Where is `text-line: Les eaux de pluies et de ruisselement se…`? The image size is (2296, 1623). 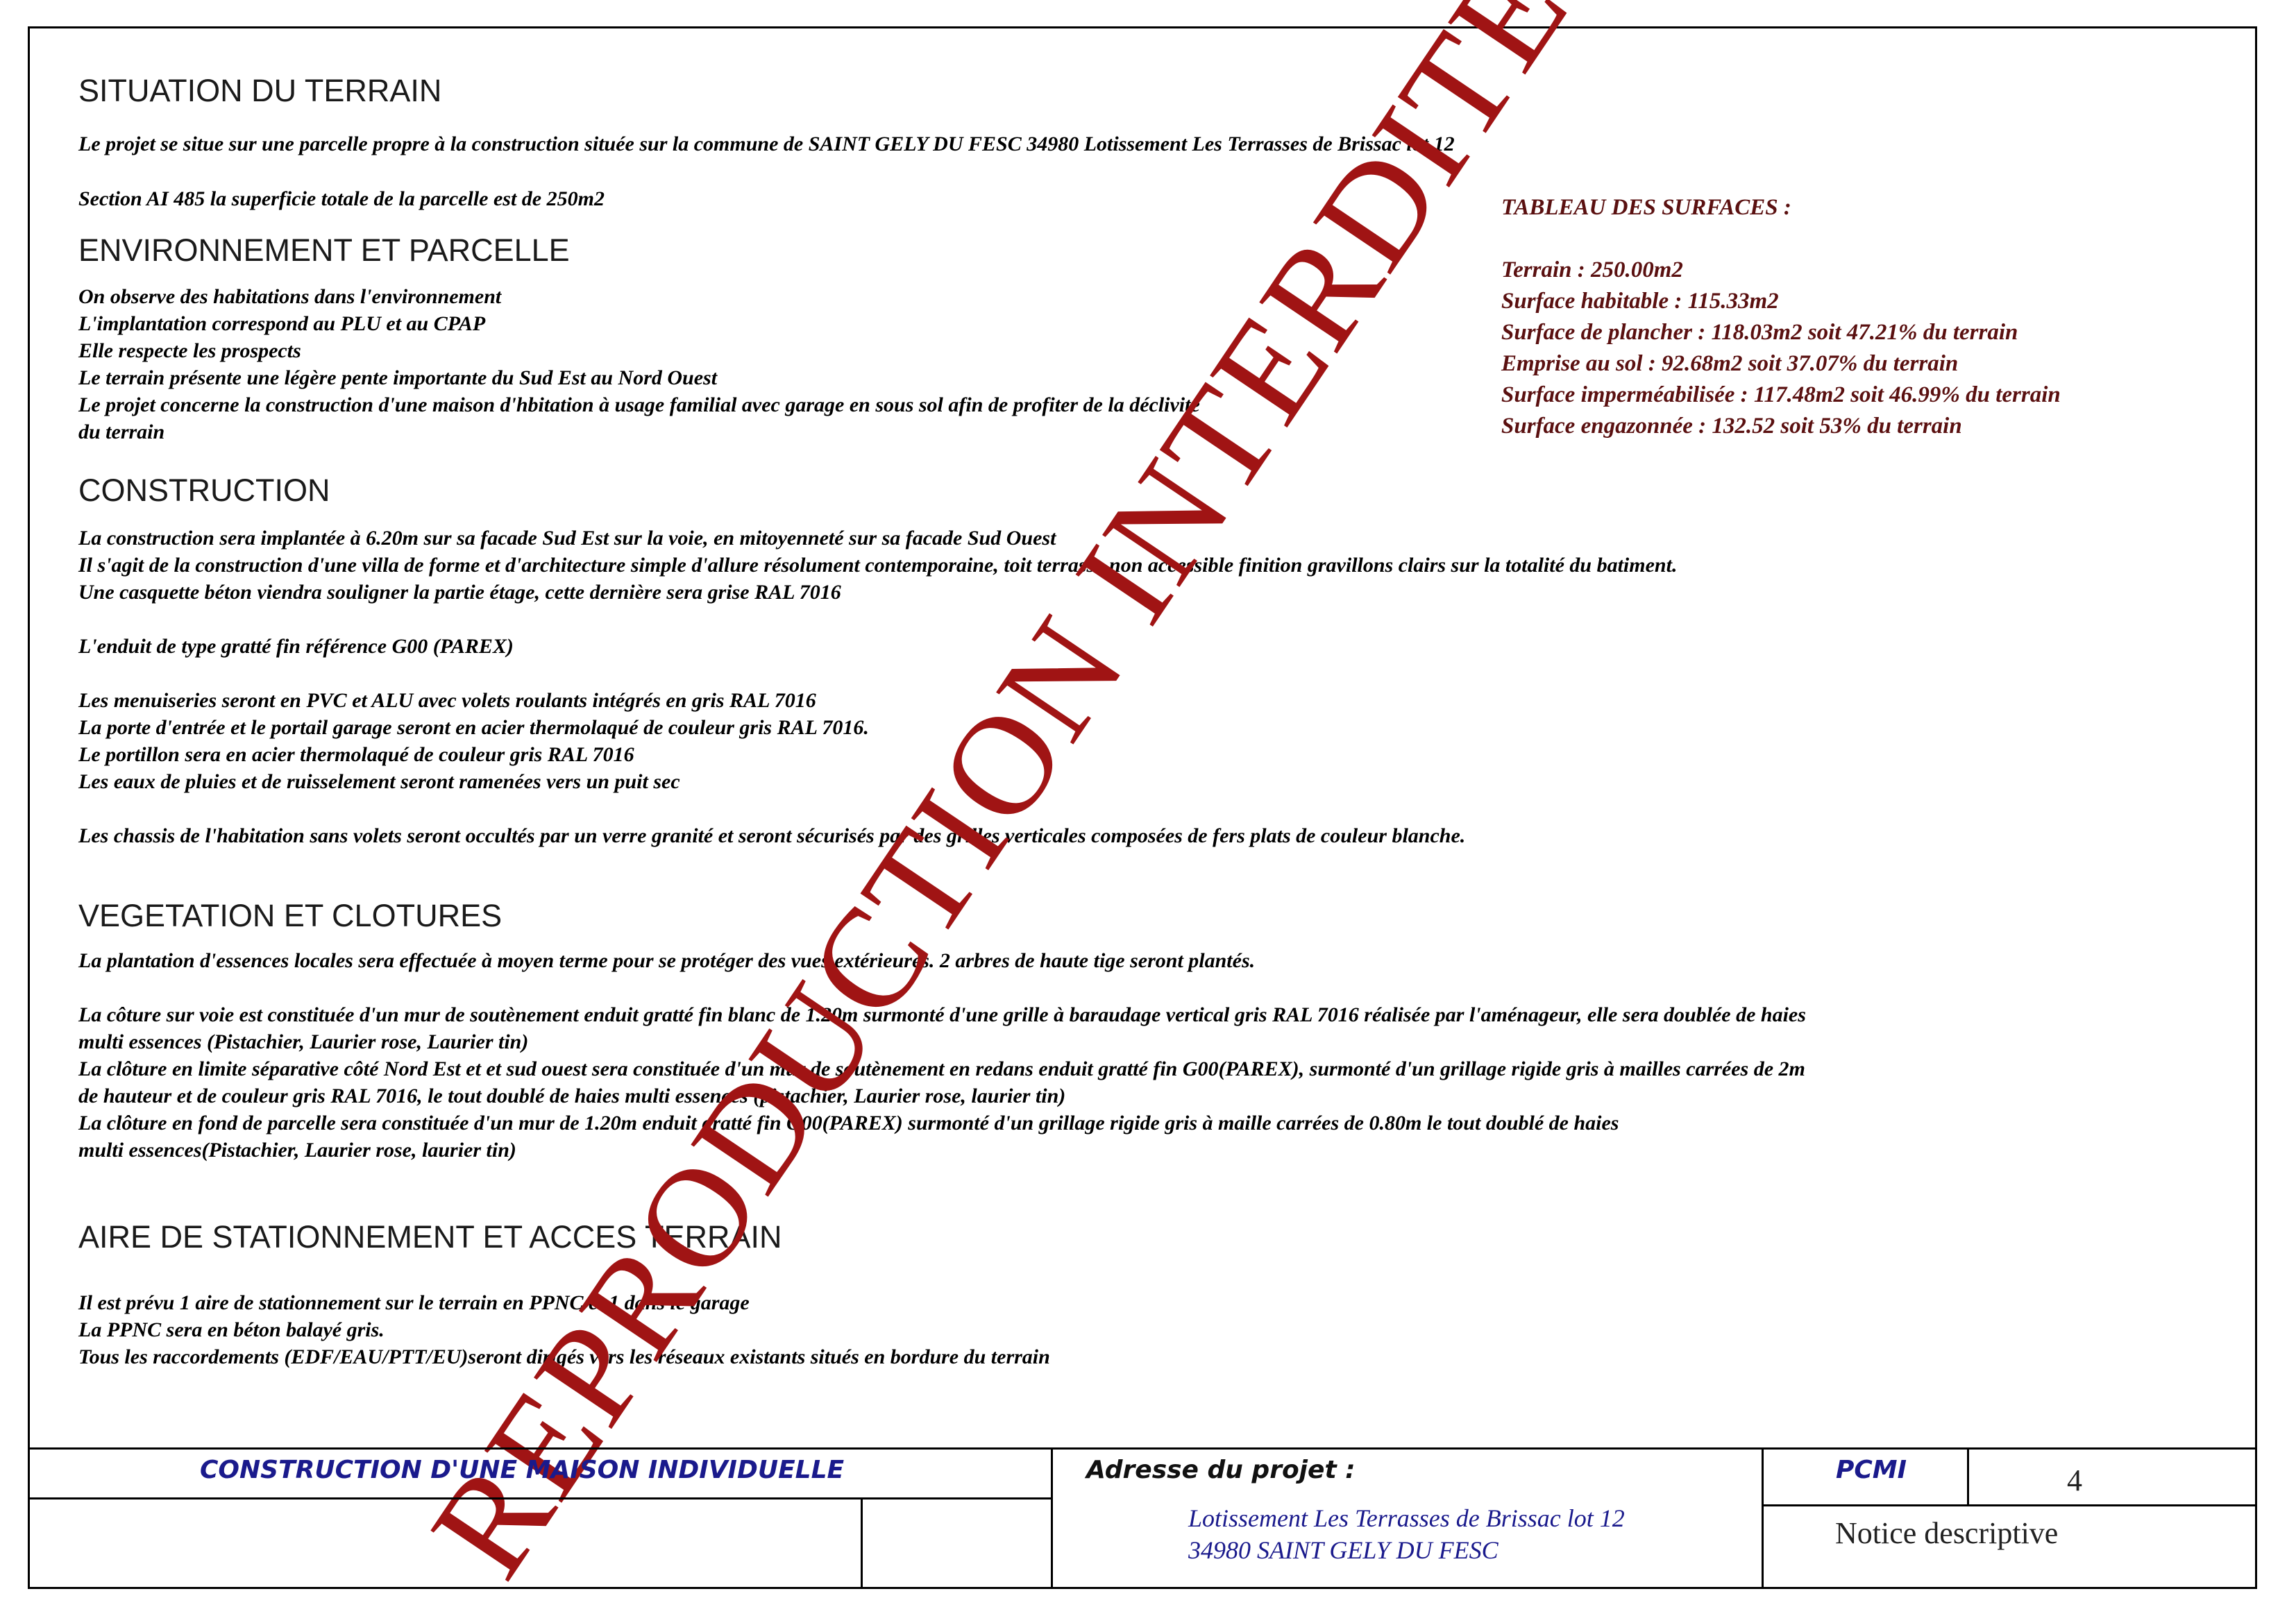
text-line: Les eaux de pluies et de ruisselement se… is located at coordinates (379, 782).